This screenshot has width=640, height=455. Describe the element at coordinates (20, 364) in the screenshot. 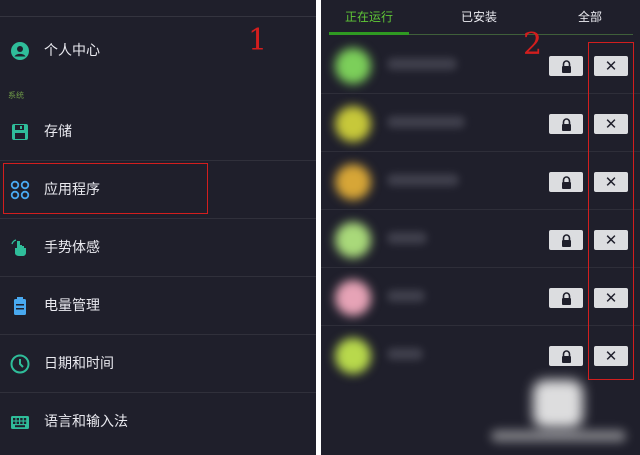

I see `clock-icon` at that location.